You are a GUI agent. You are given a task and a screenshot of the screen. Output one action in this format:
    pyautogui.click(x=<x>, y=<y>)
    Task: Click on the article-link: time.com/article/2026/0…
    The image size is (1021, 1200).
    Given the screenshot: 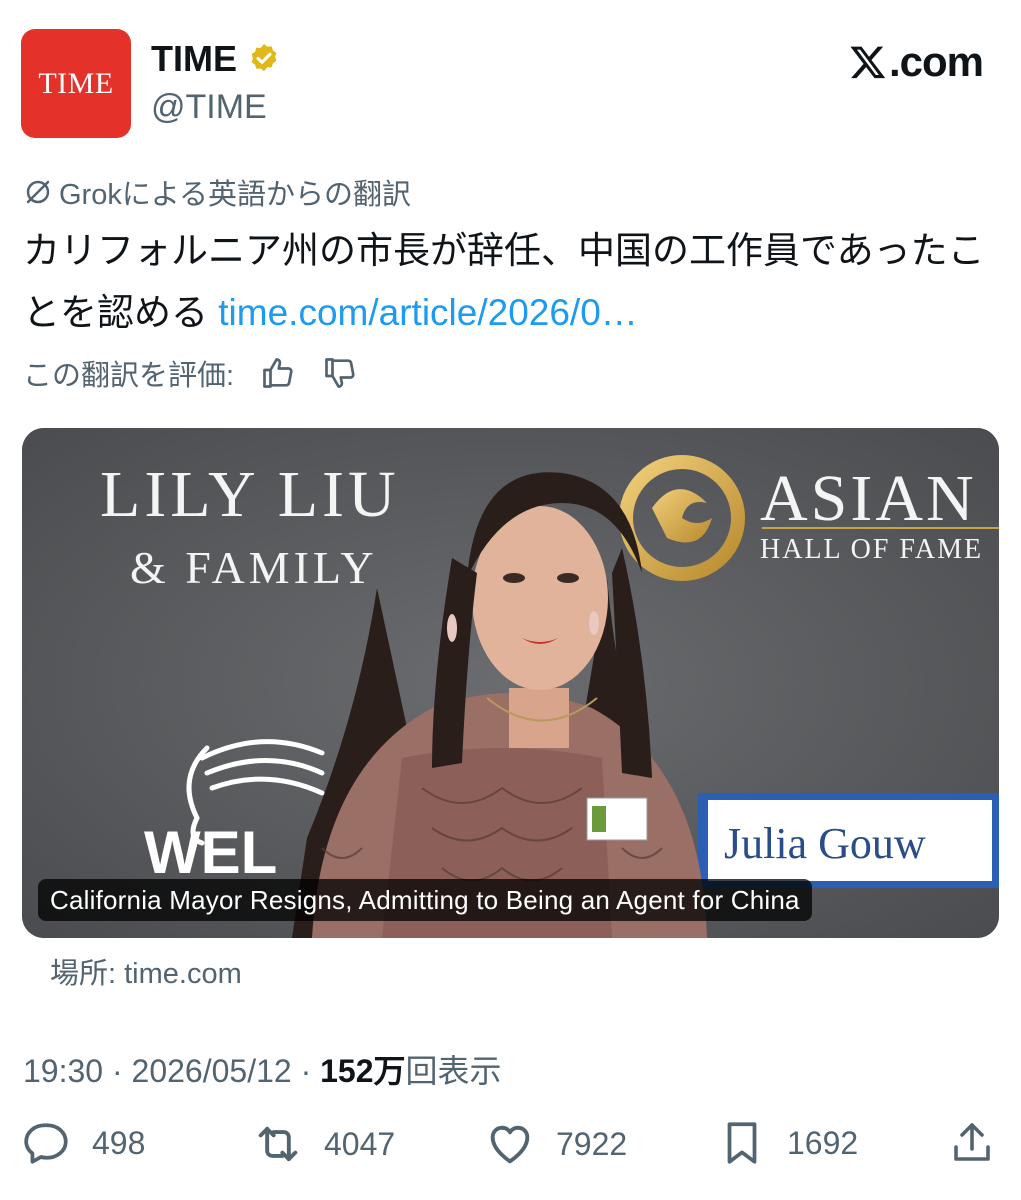 What is the action you would take?
    pyautogui.click(x=428, y=312)
    